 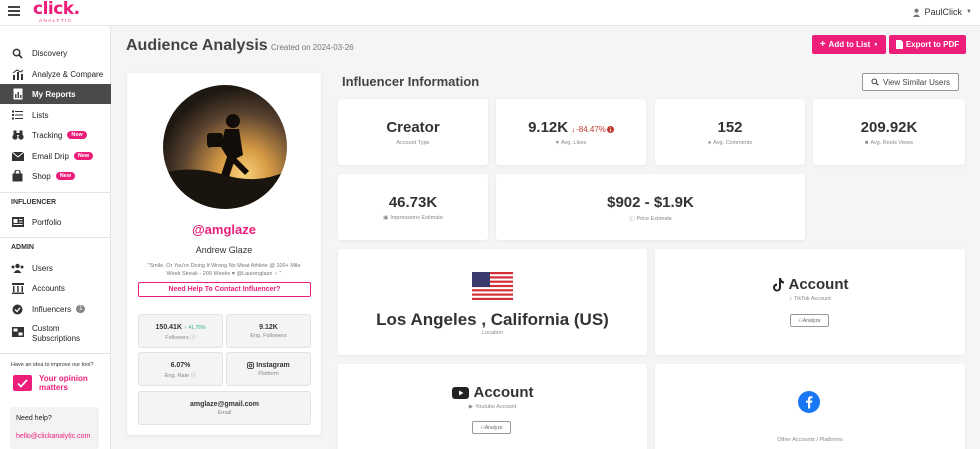 I want to click on sidebar-item-custom-subscriptions: Custom Subscriptions, so click(x=55, y=334).